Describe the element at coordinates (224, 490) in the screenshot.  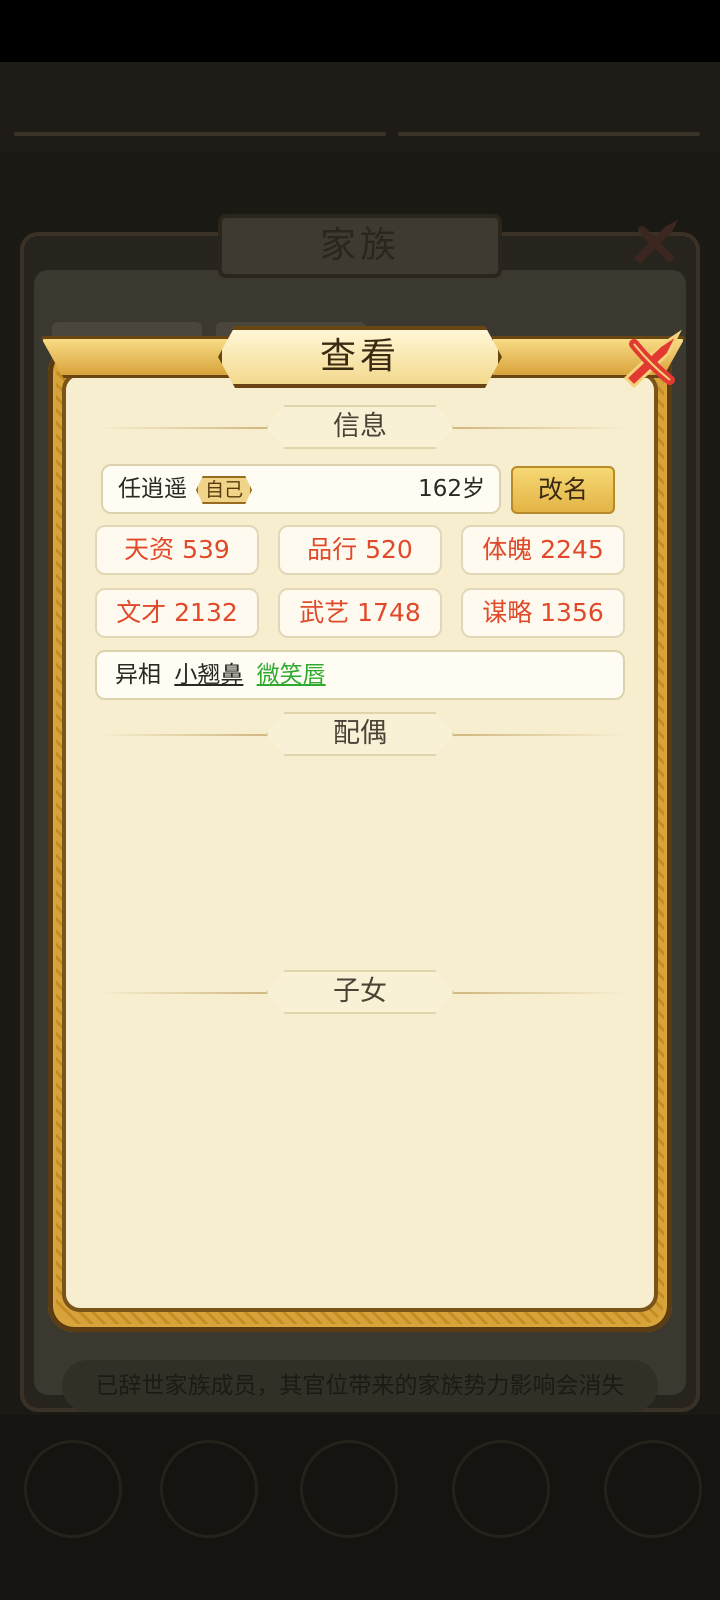
I see `self-badge: 自己` at that location.